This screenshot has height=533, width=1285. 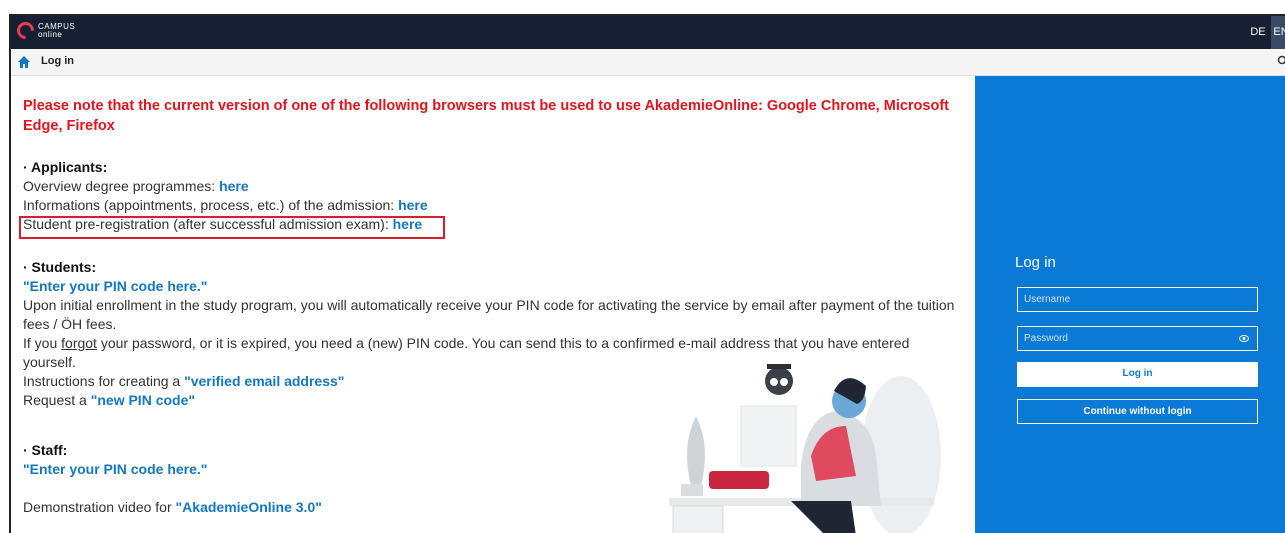 What do you see at coordinates (232, 227) in the screenshot?
I see `highlight-box` at bounding box center [232, 227].